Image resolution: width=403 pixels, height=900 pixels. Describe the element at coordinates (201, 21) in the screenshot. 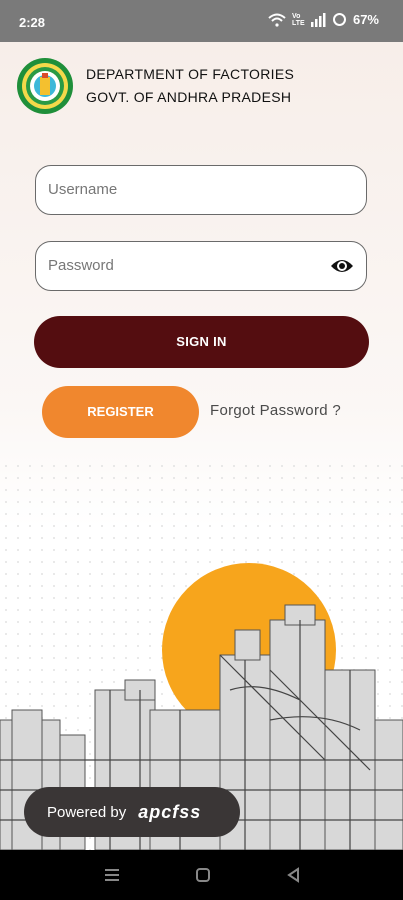

I see `status-bar: 2:28 Vo LTE 67%` at that location.